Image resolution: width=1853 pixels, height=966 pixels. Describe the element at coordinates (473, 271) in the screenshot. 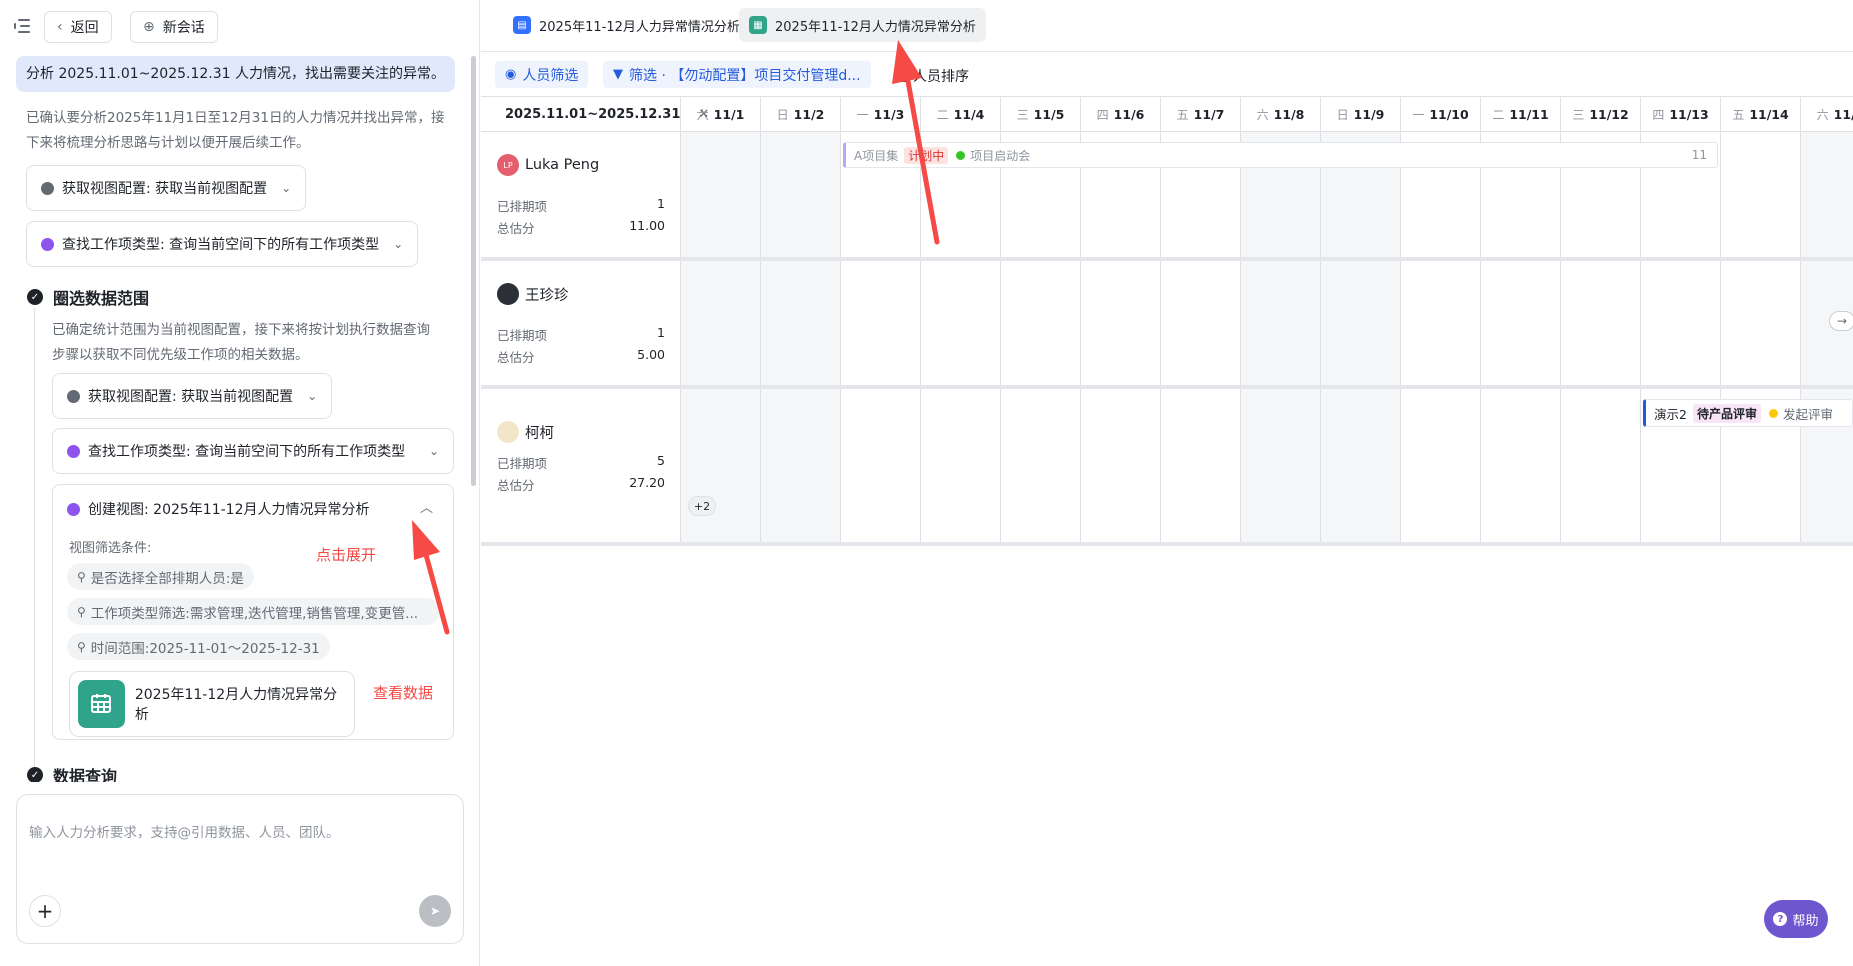

I see `chat-scrollbar` at that location.